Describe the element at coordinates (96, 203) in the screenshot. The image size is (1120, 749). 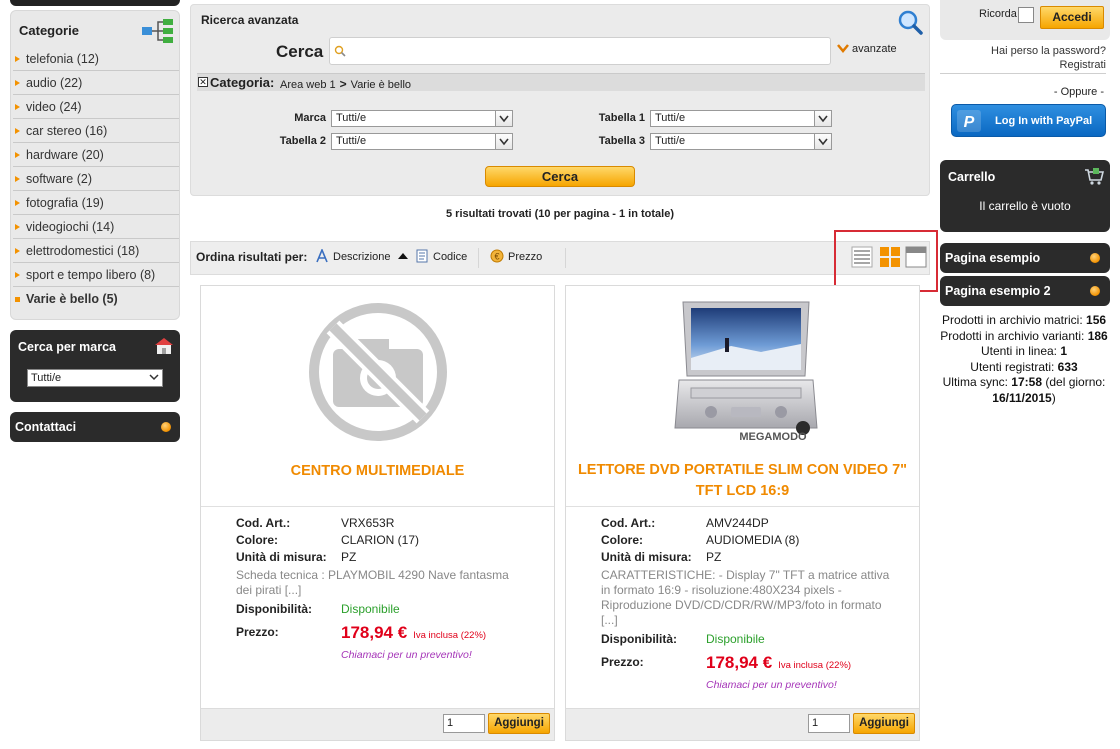
I see `category-item: fotografia (19)` at that location.